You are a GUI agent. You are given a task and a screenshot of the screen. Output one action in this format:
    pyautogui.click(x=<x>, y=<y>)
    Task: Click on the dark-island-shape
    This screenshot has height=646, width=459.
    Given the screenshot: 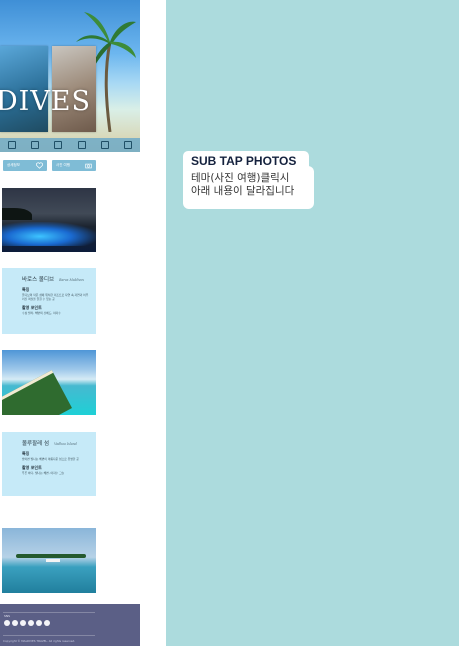 What is the action you would take?
    pyautogui.click(x=17, y=214)
    